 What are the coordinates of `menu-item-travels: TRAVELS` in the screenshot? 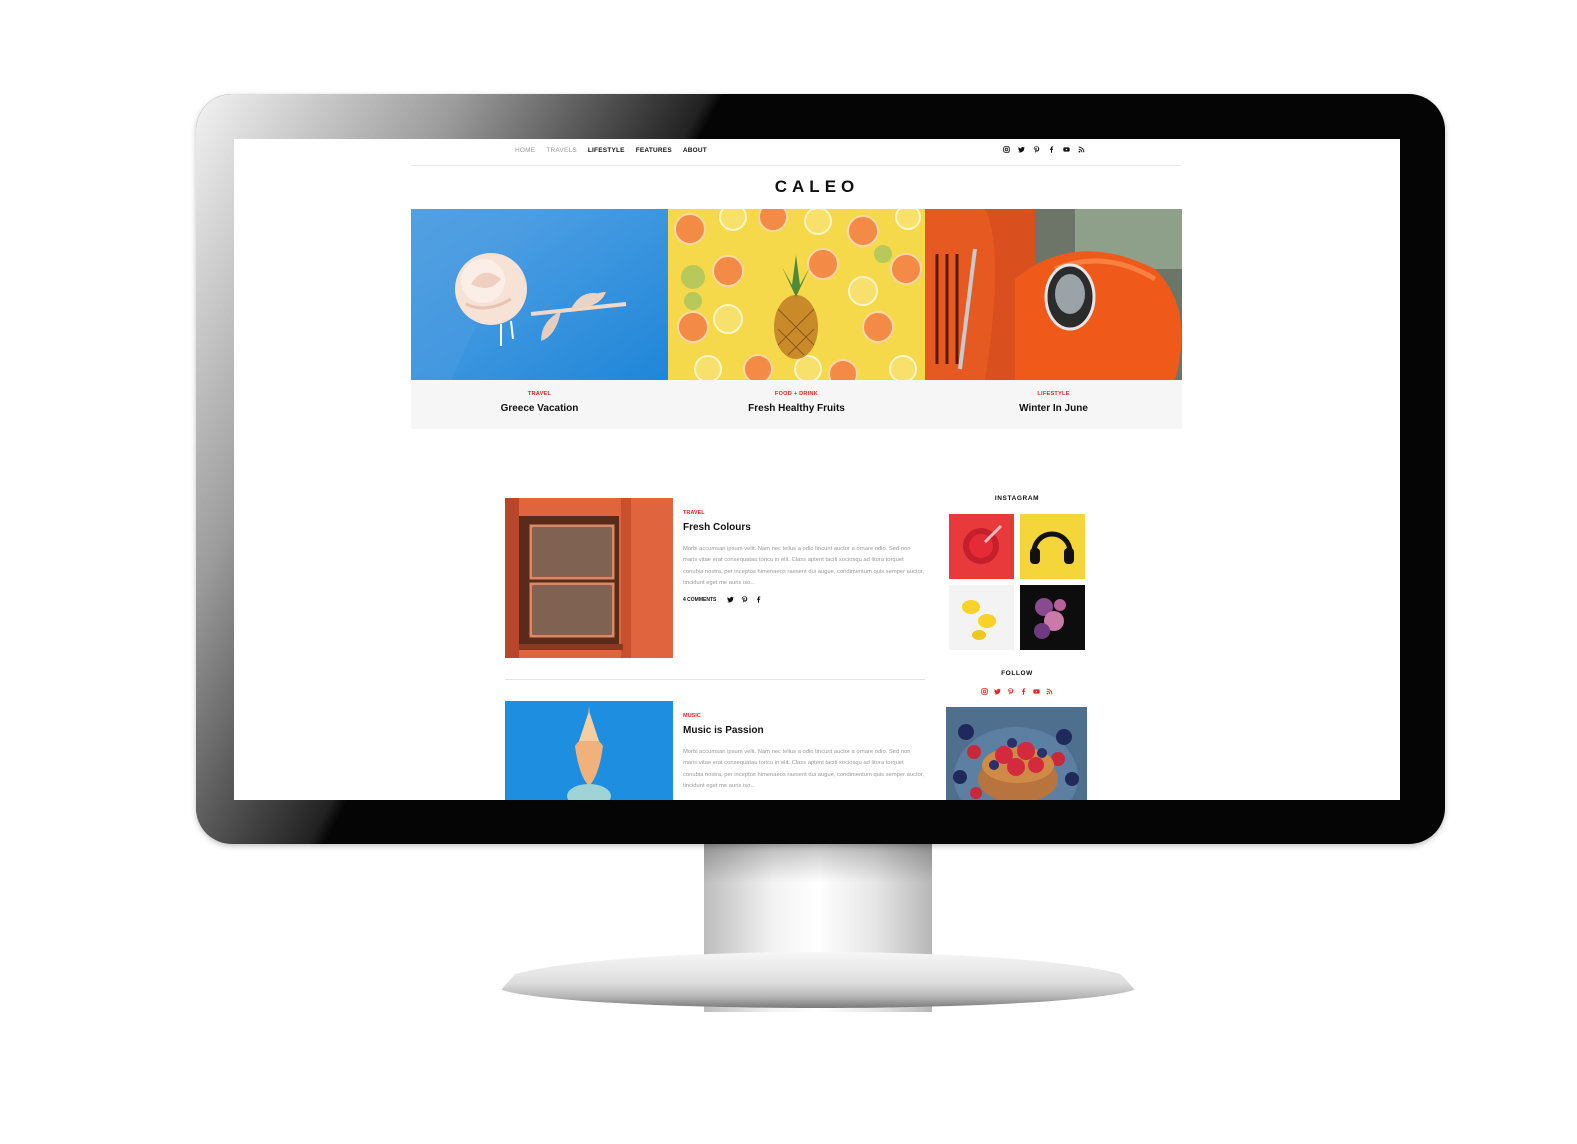 It's located at (561, 150).